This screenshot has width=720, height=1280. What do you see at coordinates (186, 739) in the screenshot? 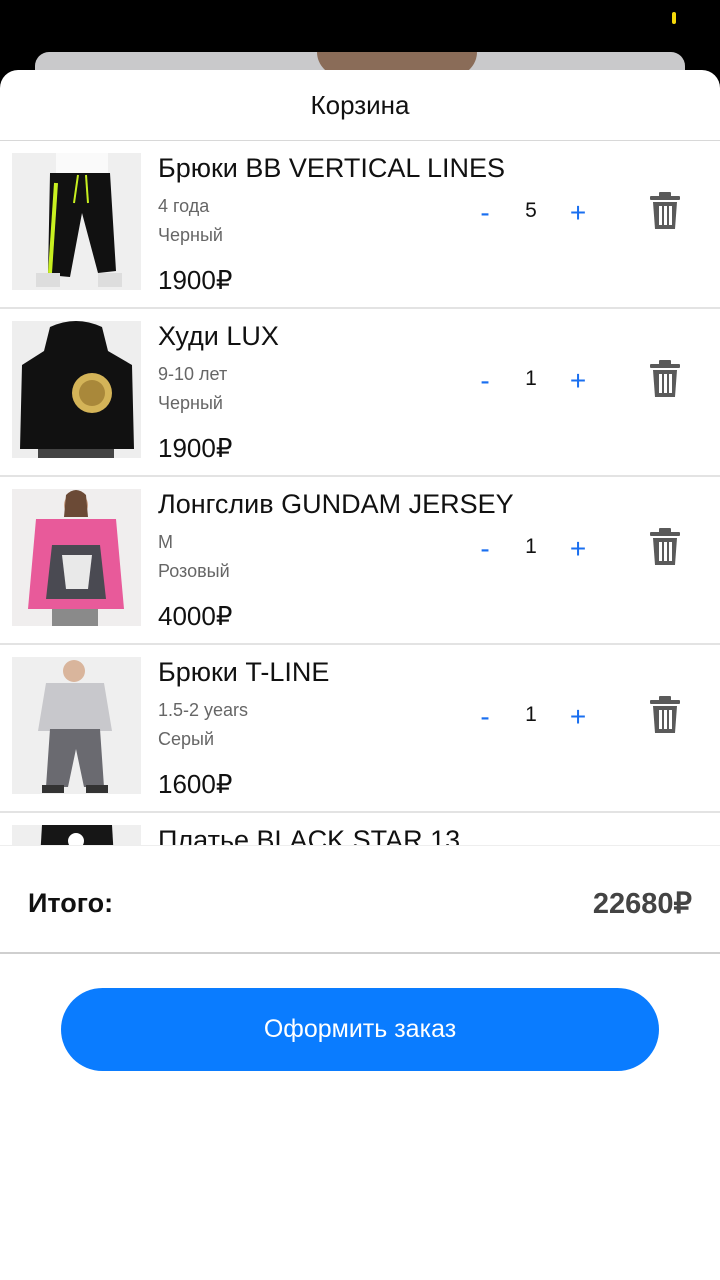
I see `product-color: Серый` at bounding box center [186, 739].